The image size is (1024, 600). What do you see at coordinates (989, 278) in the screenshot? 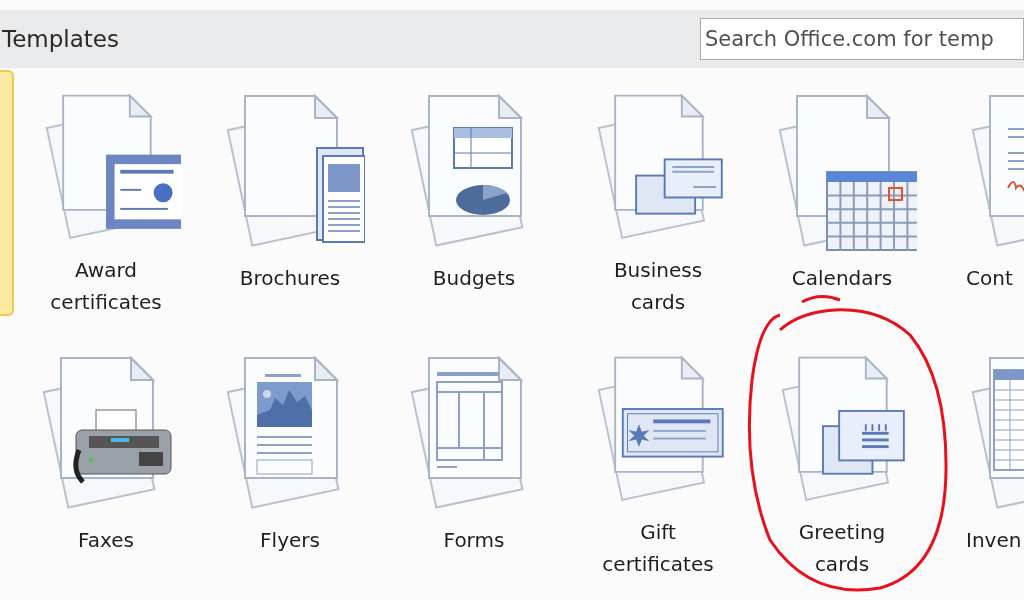
I see `template-label: Cont` at bounding box center [989, 278].